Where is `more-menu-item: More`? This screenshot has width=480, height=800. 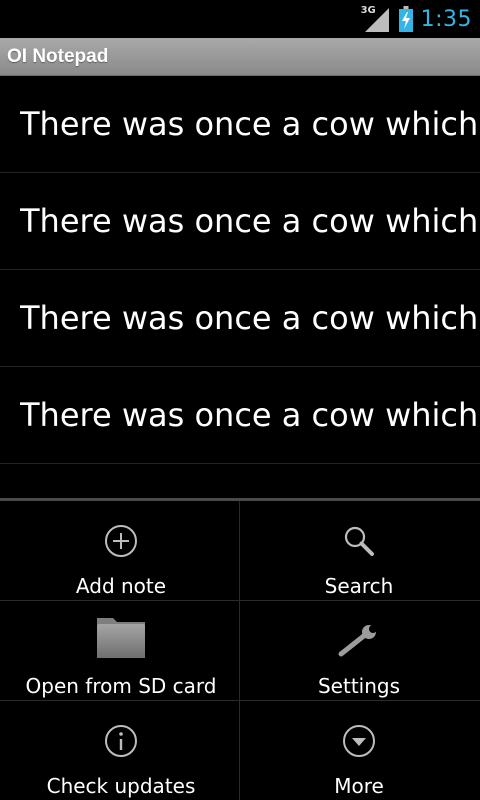
more-menu-item: More is located at coordinates (359, 750).